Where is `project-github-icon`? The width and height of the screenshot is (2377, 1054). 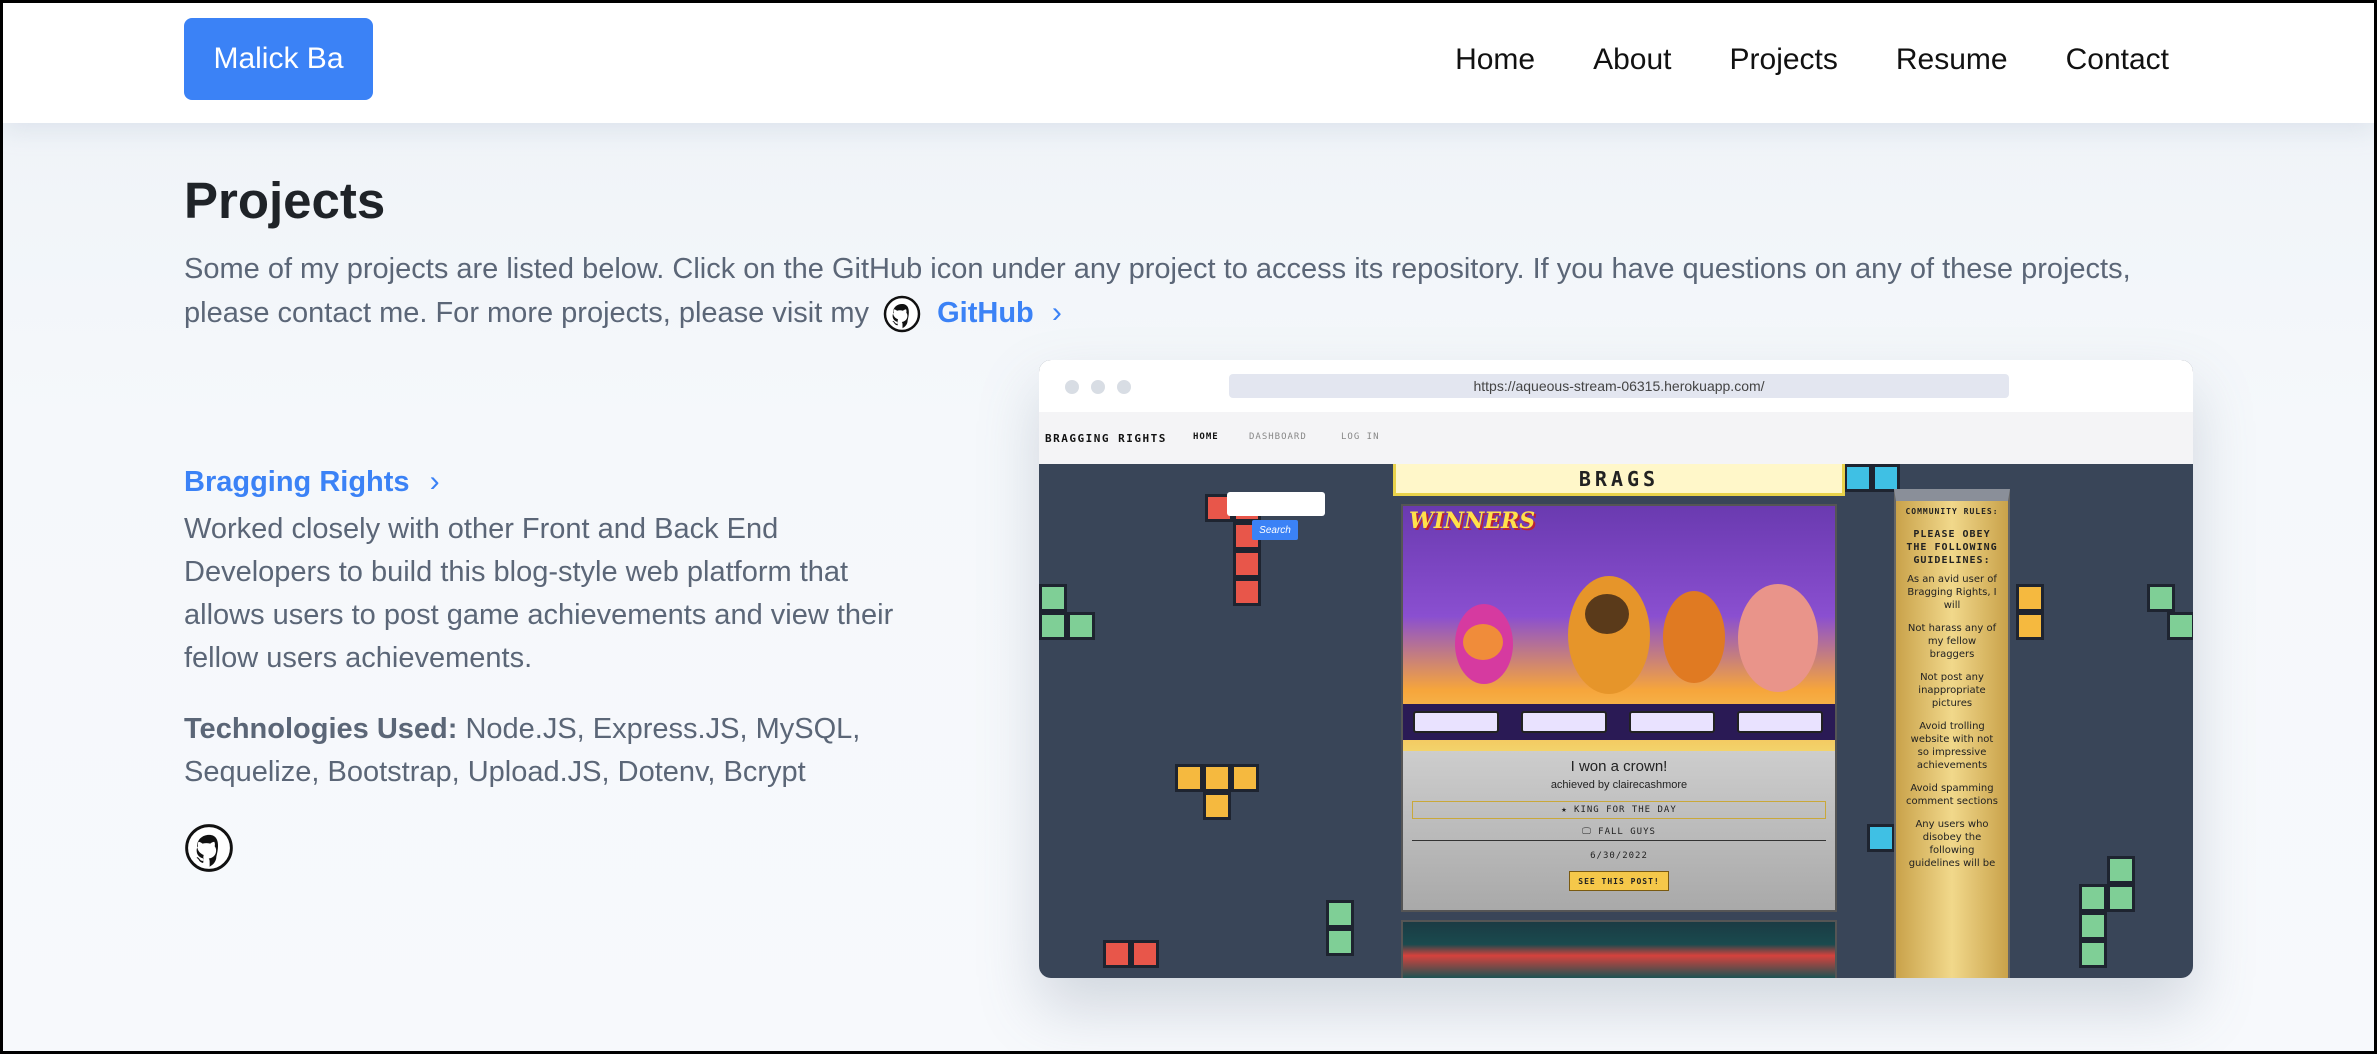
project-github-icon is located at coordinates (209, 850).